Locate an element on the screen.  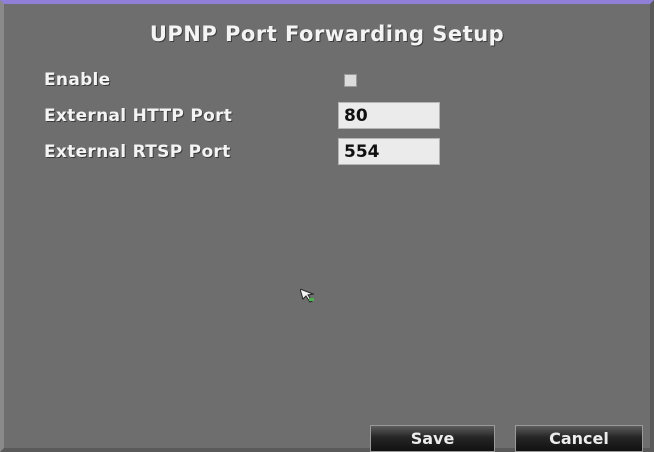
enable-checkbox is located at coordinates (350, 80).